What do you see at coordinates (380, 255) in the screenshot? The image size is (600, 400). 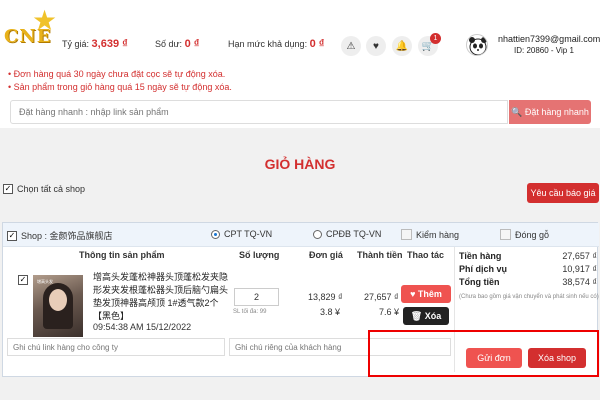 I see `column-header-total: Thành tiền` at bounding box center [380, 255].